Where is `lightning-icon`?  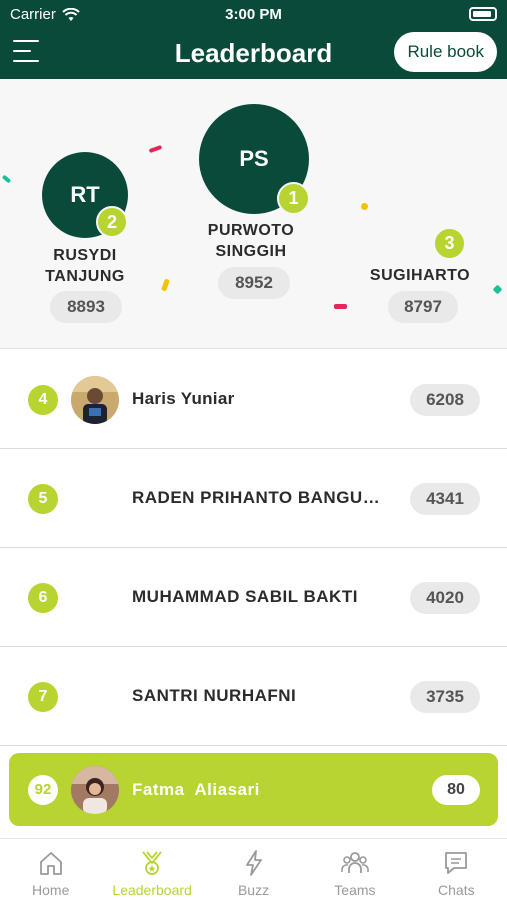
lightning-icon is located at coordinates (253, 863).